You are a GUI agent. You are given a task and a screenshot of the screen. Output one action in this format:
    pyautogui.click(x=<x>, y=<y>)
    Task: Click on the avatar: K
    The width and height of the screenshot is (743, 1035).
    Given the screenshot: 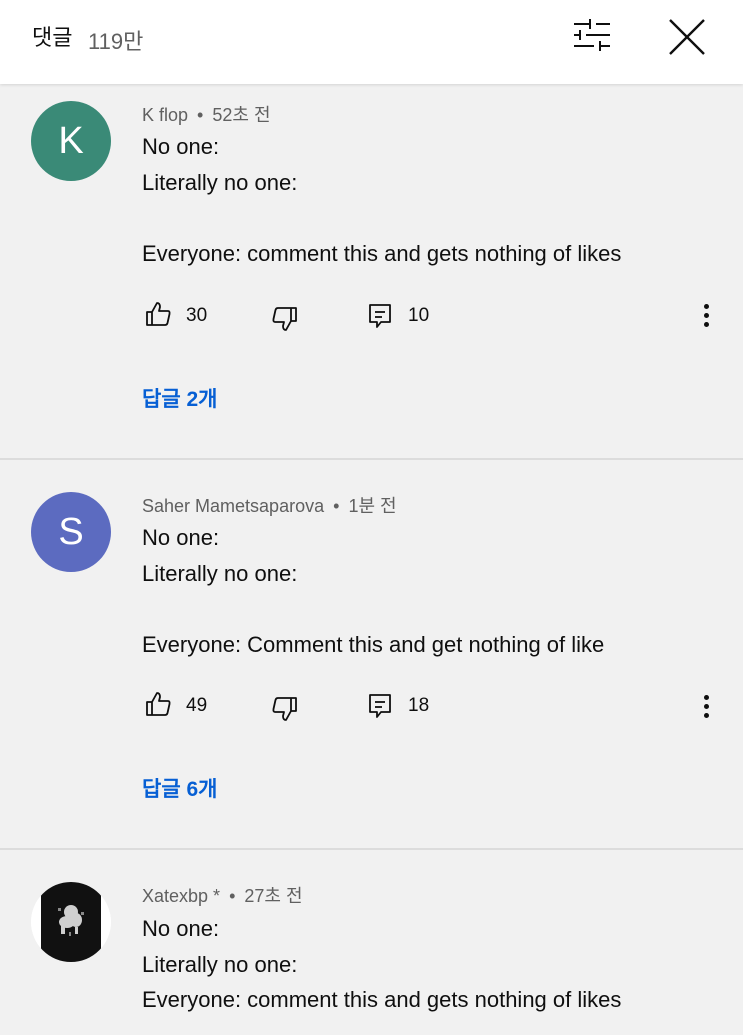 What is the action you would take?
    pyautogui.click(x=71, y=141)
    